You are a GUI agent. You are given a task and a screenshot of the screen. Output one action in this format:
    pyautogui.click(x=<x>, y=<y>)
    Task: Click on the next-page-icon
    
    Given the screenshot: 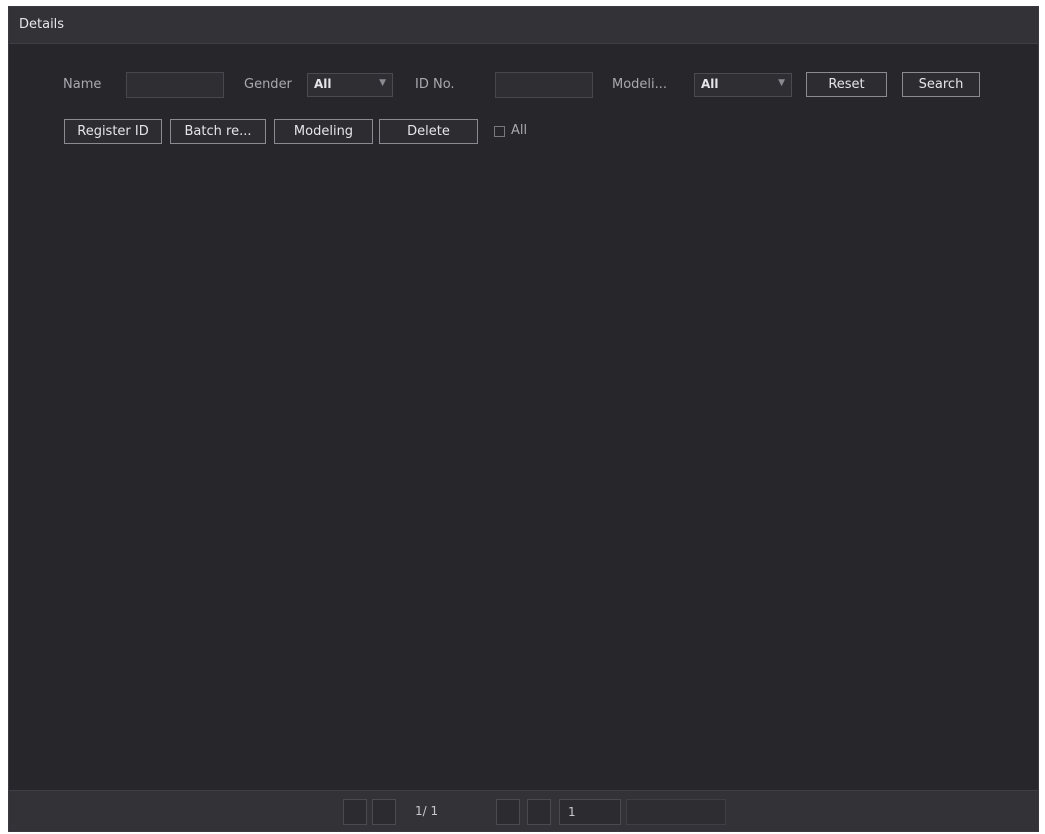 What is the action you would take?
    pyautogui.click(x=508, y=812)
    